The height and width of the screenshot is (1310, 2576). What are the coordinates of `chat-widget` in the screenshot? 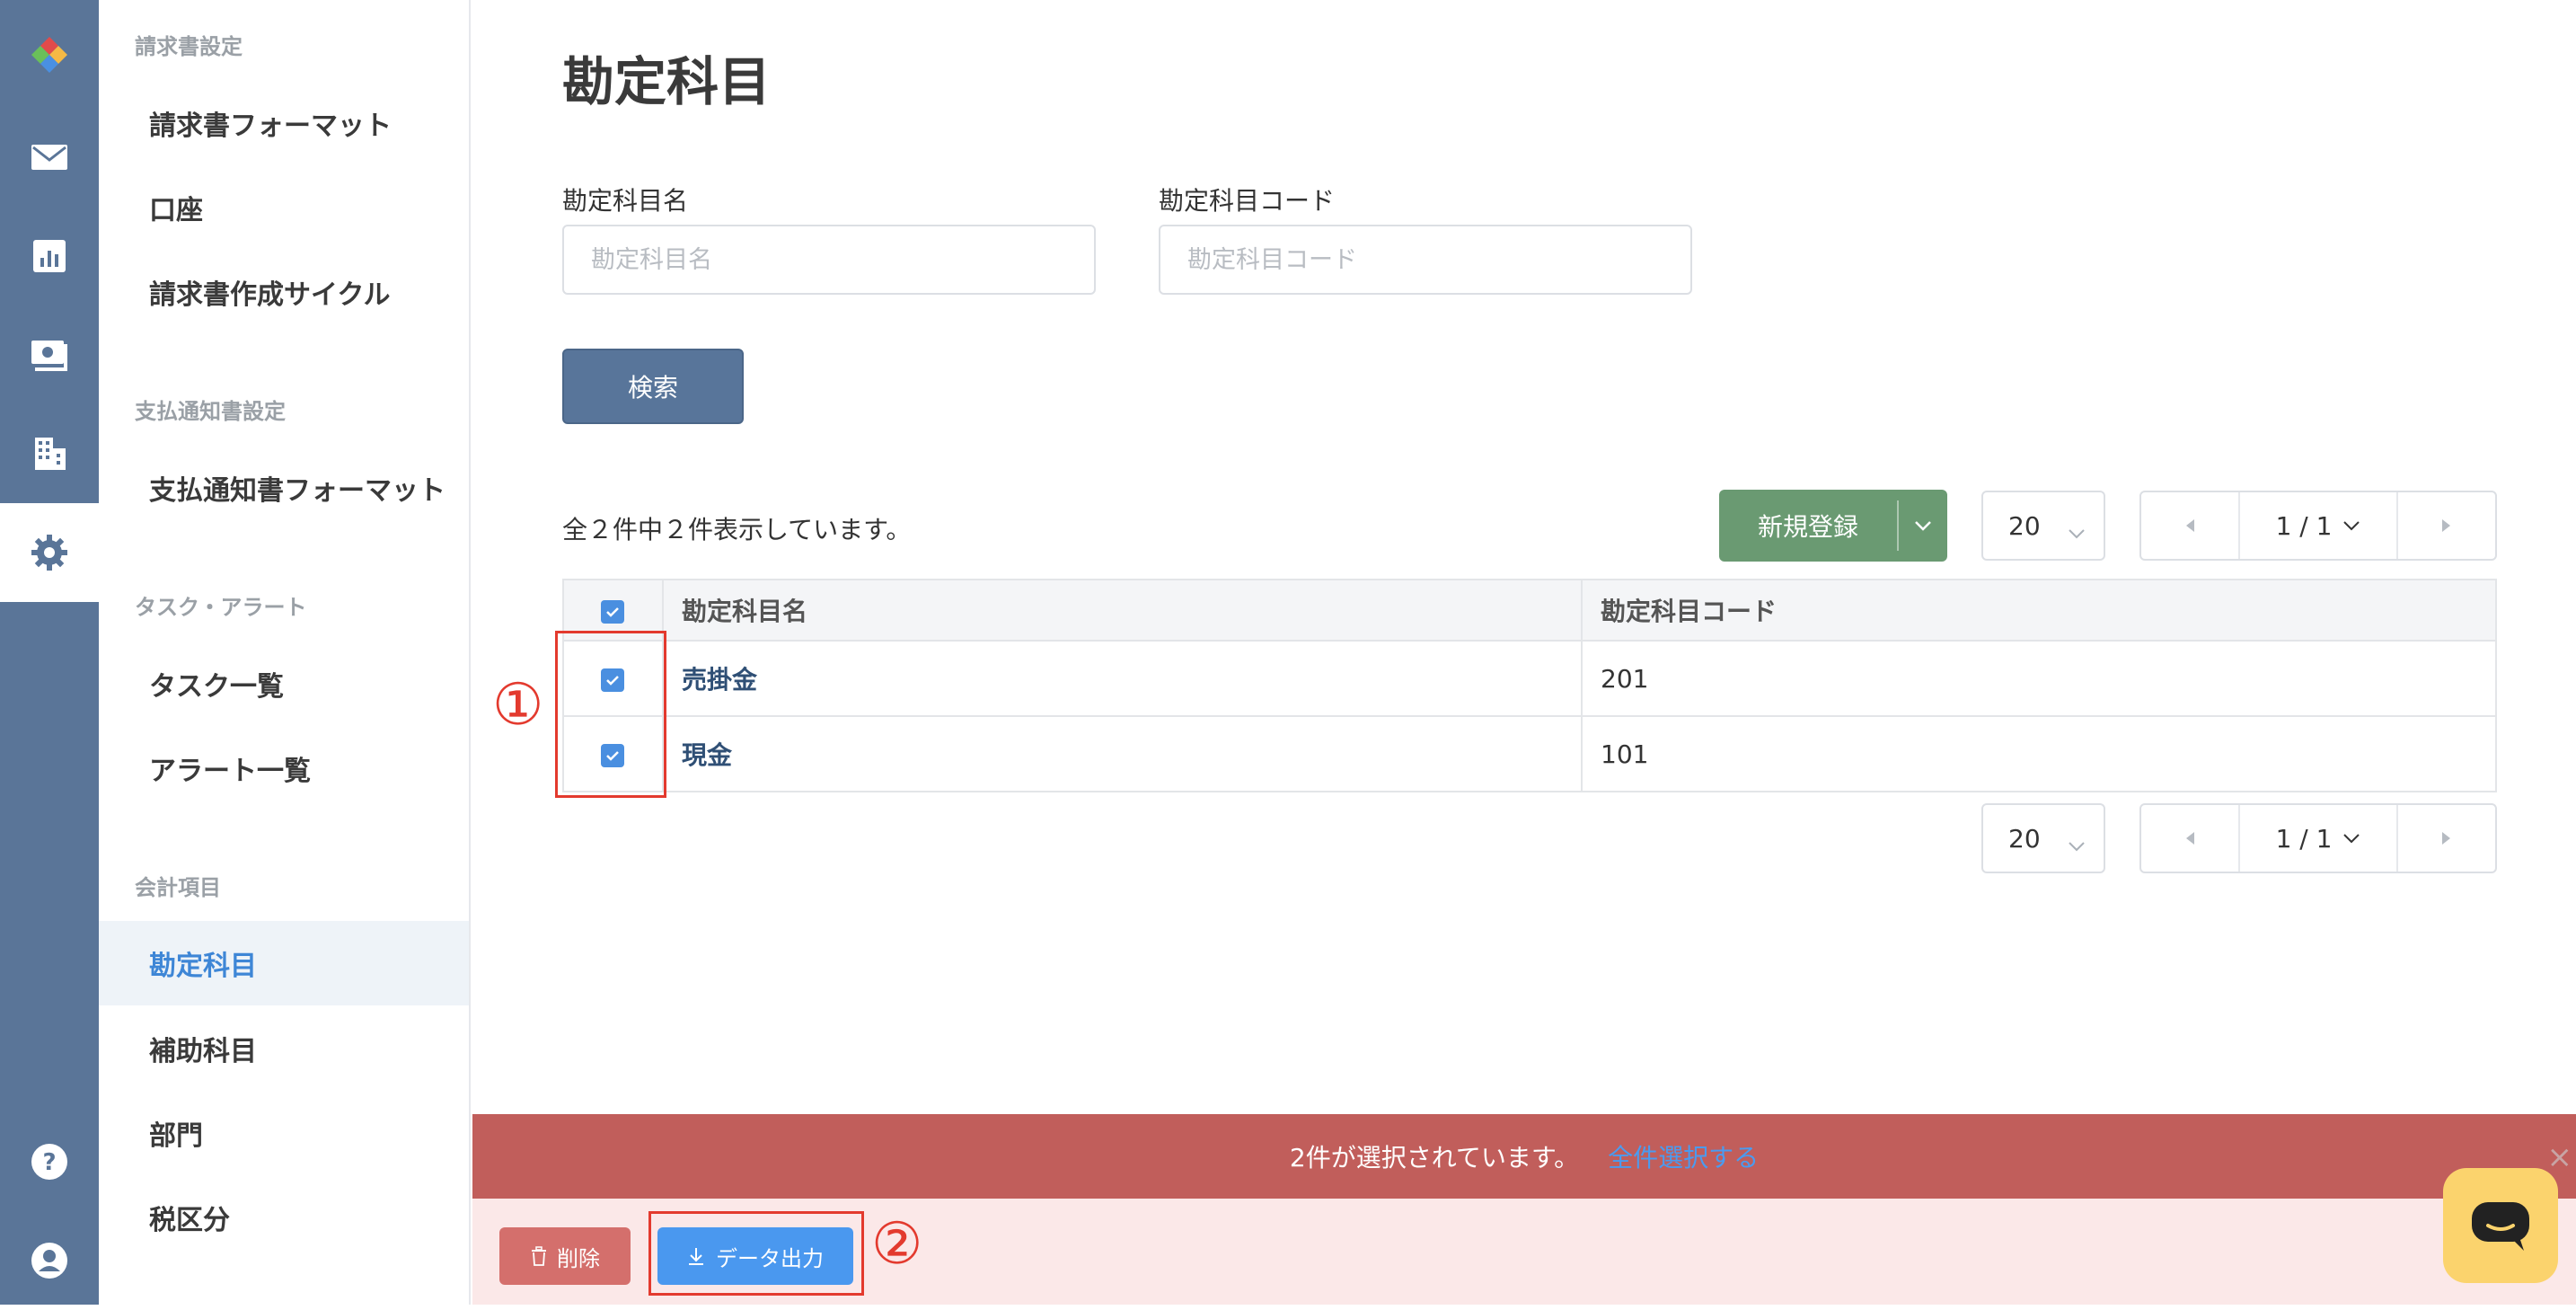 It's located at (2500, 1225).